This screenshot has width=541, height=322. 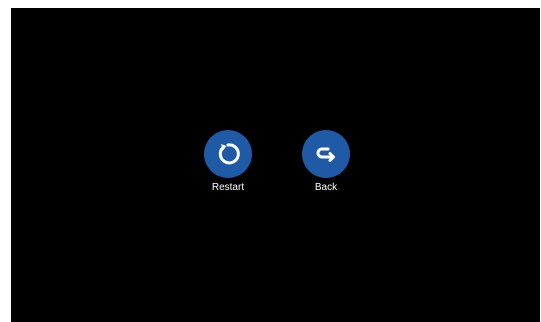 I want to click on restart-icon, so click(x=229, y=154).